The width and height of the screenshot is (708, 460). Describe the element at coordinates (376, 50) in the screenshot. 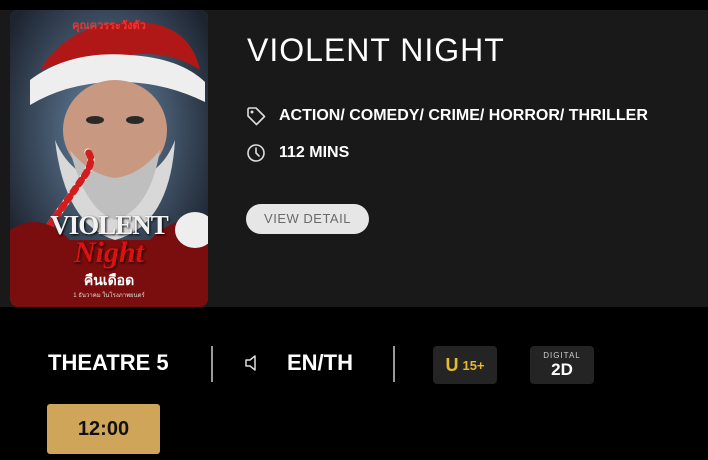

I see `movie-title: VIOLENT NIGHT` at that location.